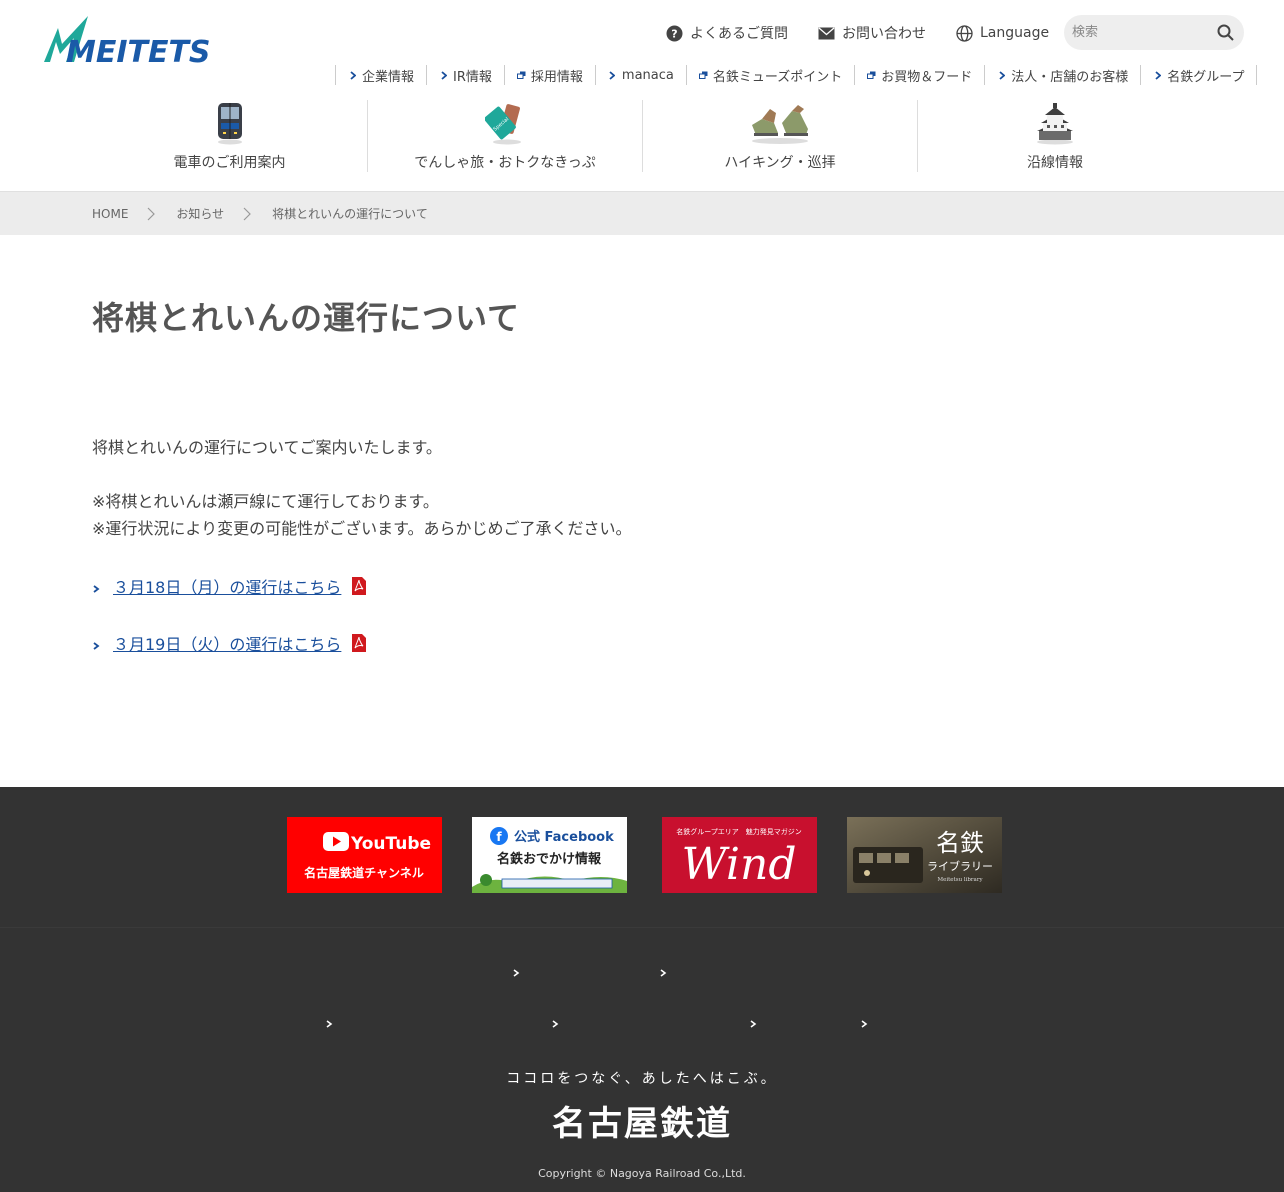  What do you see at coordinates (1206, 77) in the screenshot?
I see `corp-nav-label: 名鉄グループ` at bounding box center [1206, 77].